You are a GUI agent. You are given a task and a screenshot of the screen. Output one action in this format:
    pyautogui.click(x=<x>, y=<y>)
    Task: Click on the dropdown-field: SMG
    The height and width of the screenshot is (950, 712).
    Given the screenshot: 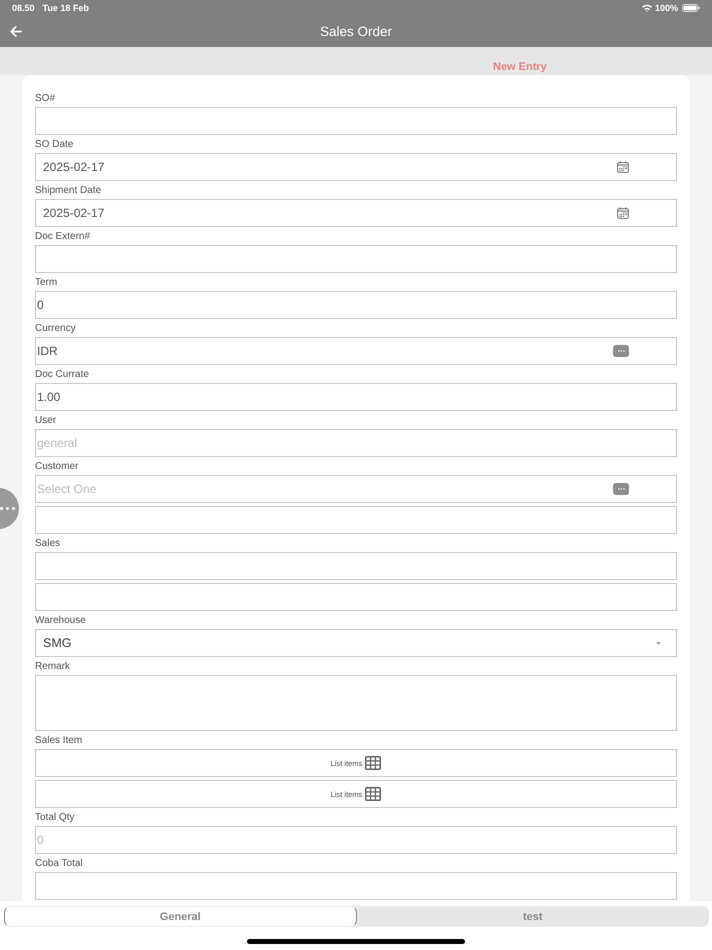 What is the action you would take?
    pyautogui.click(x=356, y=643)
    